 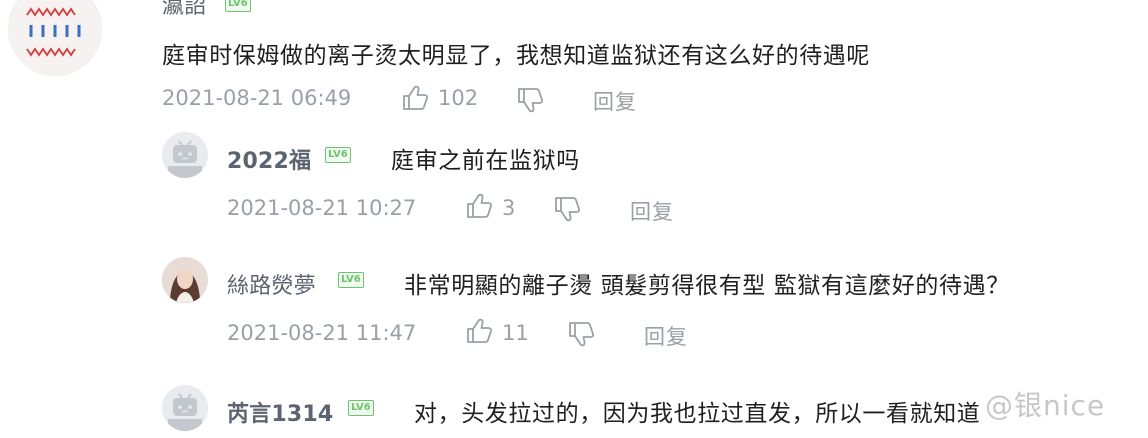 What do you see at coordinates (697, 414) in the screenshot?
I see `reply-content: 对，头发拉过的，因为我也拉过直发，所以一看就知道` at bounding box center [697, 414].